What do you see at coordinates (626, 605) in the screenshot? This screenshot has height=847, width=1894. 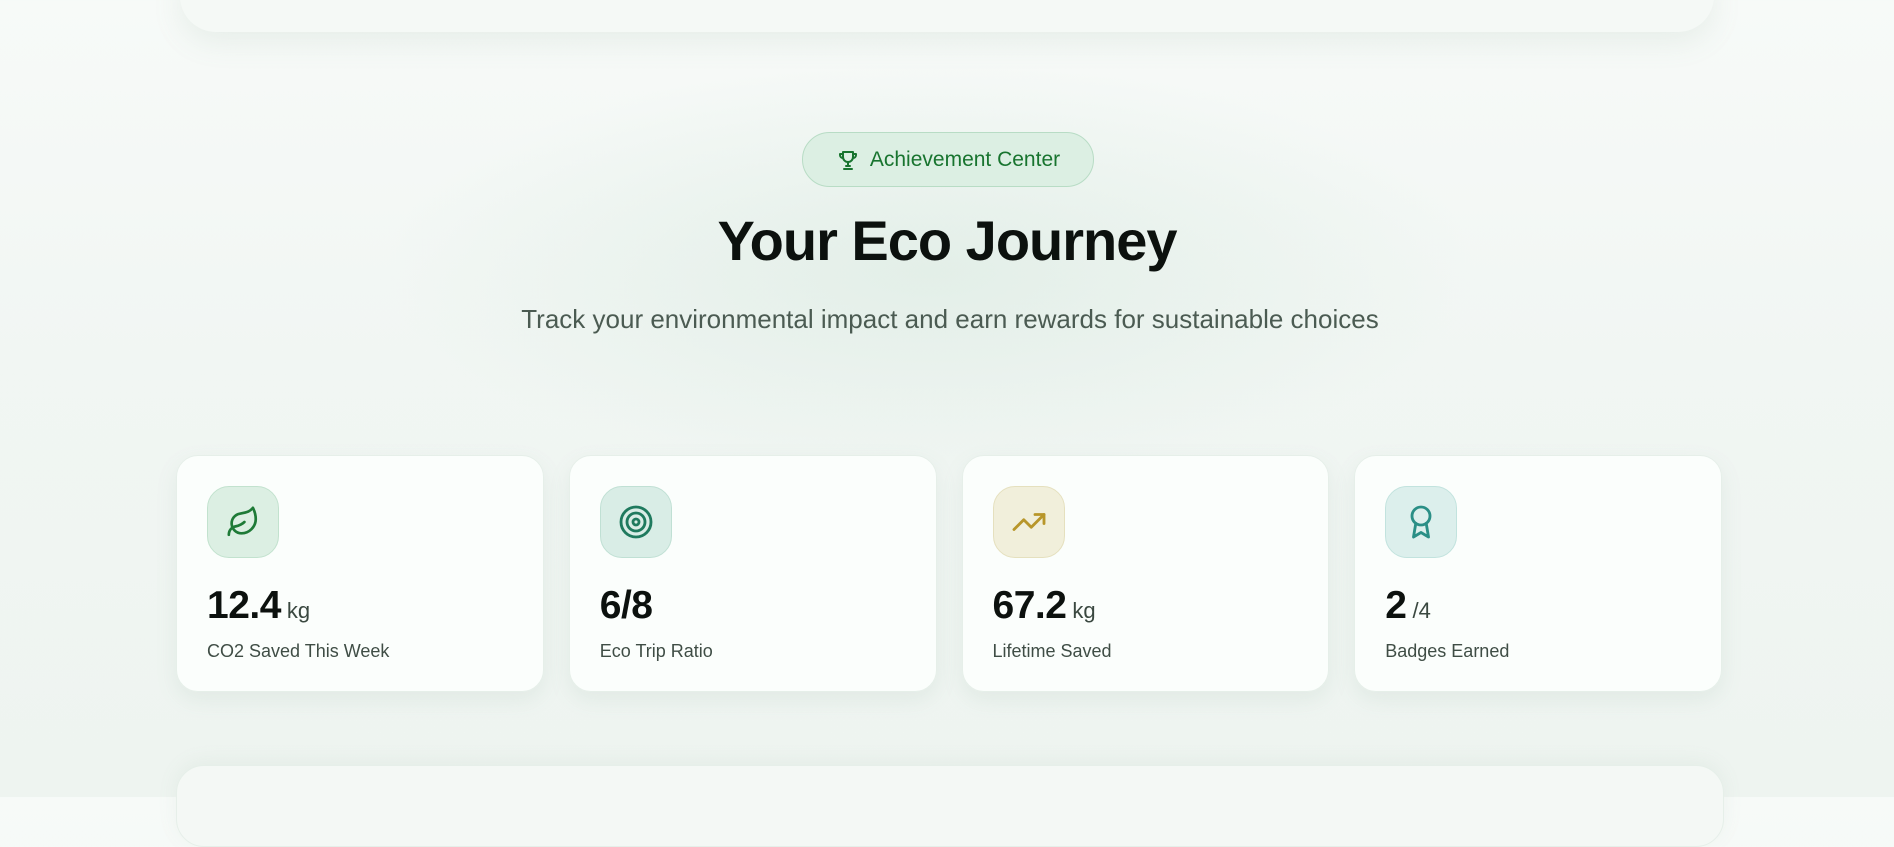 I see `stat-value: 6/8` at bounding box center [626, 605].